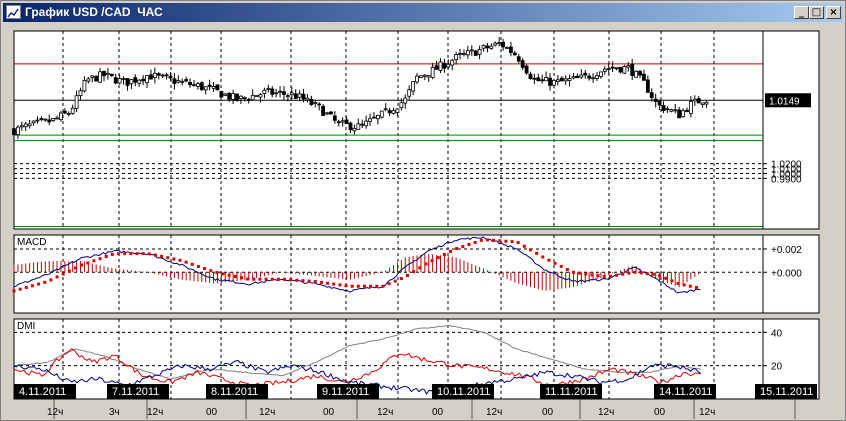 This screenshot has width=846, height=421. I want to click on maximize-icon: □, so click(816, 12).